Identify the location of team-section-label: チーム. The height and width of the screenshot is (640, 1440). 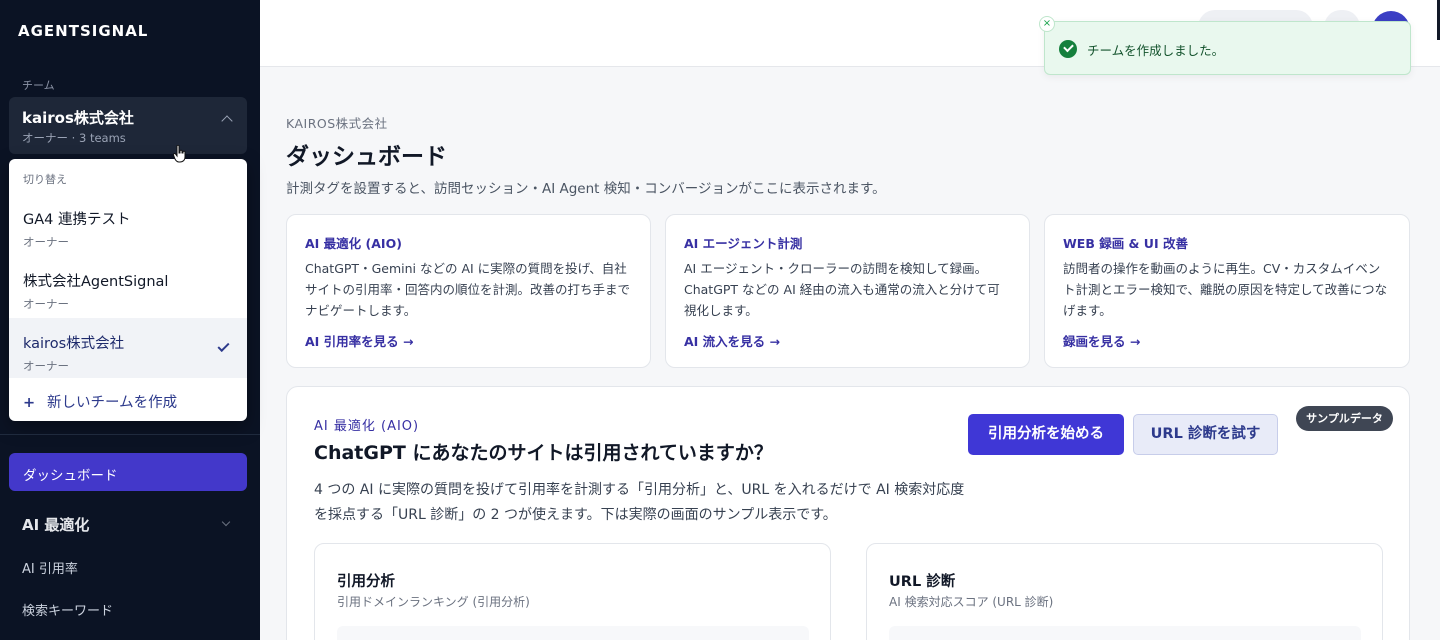
(38, 85).